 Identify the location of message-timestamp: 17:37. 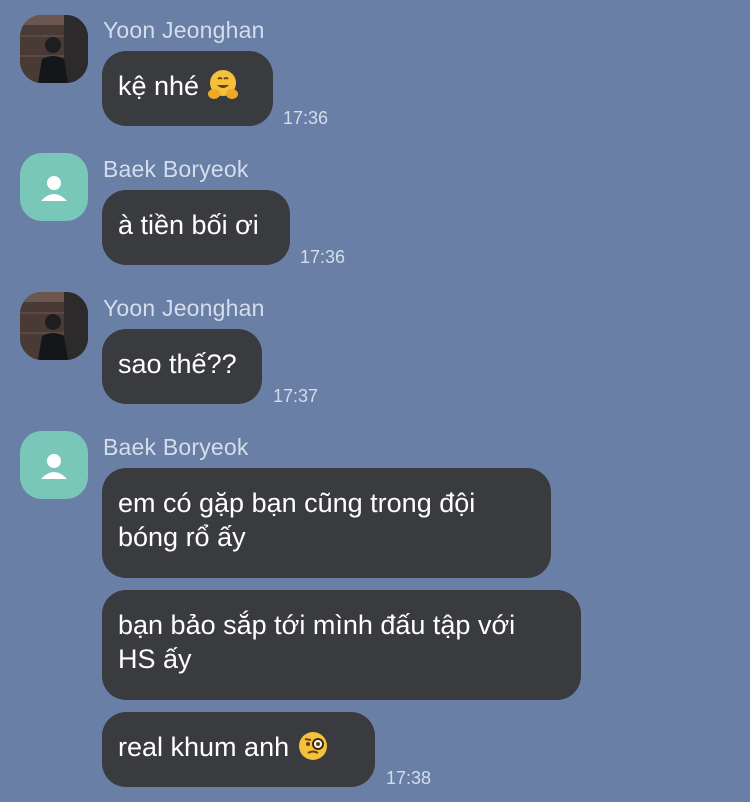
(296, 396).